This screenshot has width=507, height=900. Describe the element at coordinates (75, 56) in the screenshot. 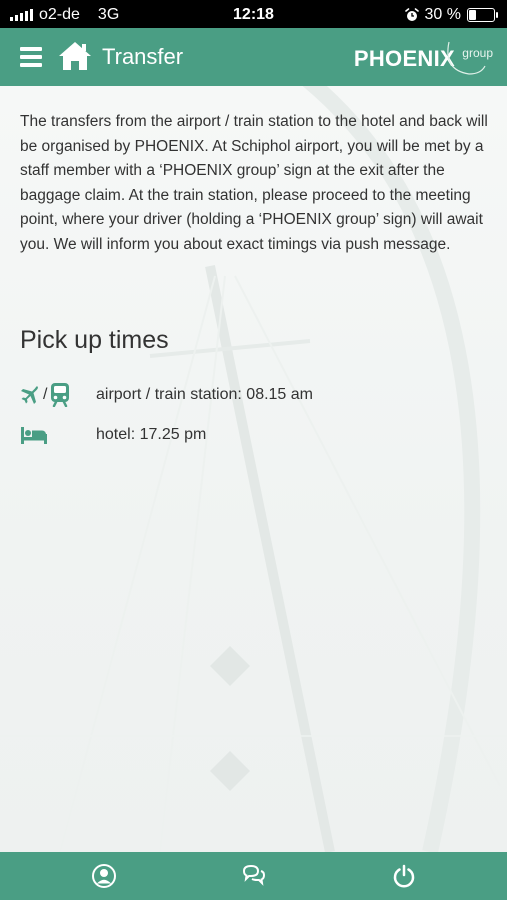

I see `home-icon` at that location.